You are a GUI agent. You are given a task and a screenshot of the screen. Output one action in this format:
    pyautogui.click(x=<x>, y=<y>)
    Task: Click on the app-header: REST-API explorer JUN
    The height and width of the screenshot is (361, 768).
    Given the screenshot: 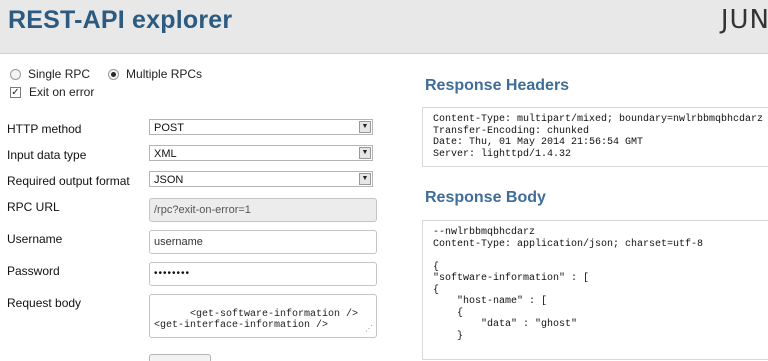 What is the action you would take?
    pyautogui.click(x=384, y=27)
    